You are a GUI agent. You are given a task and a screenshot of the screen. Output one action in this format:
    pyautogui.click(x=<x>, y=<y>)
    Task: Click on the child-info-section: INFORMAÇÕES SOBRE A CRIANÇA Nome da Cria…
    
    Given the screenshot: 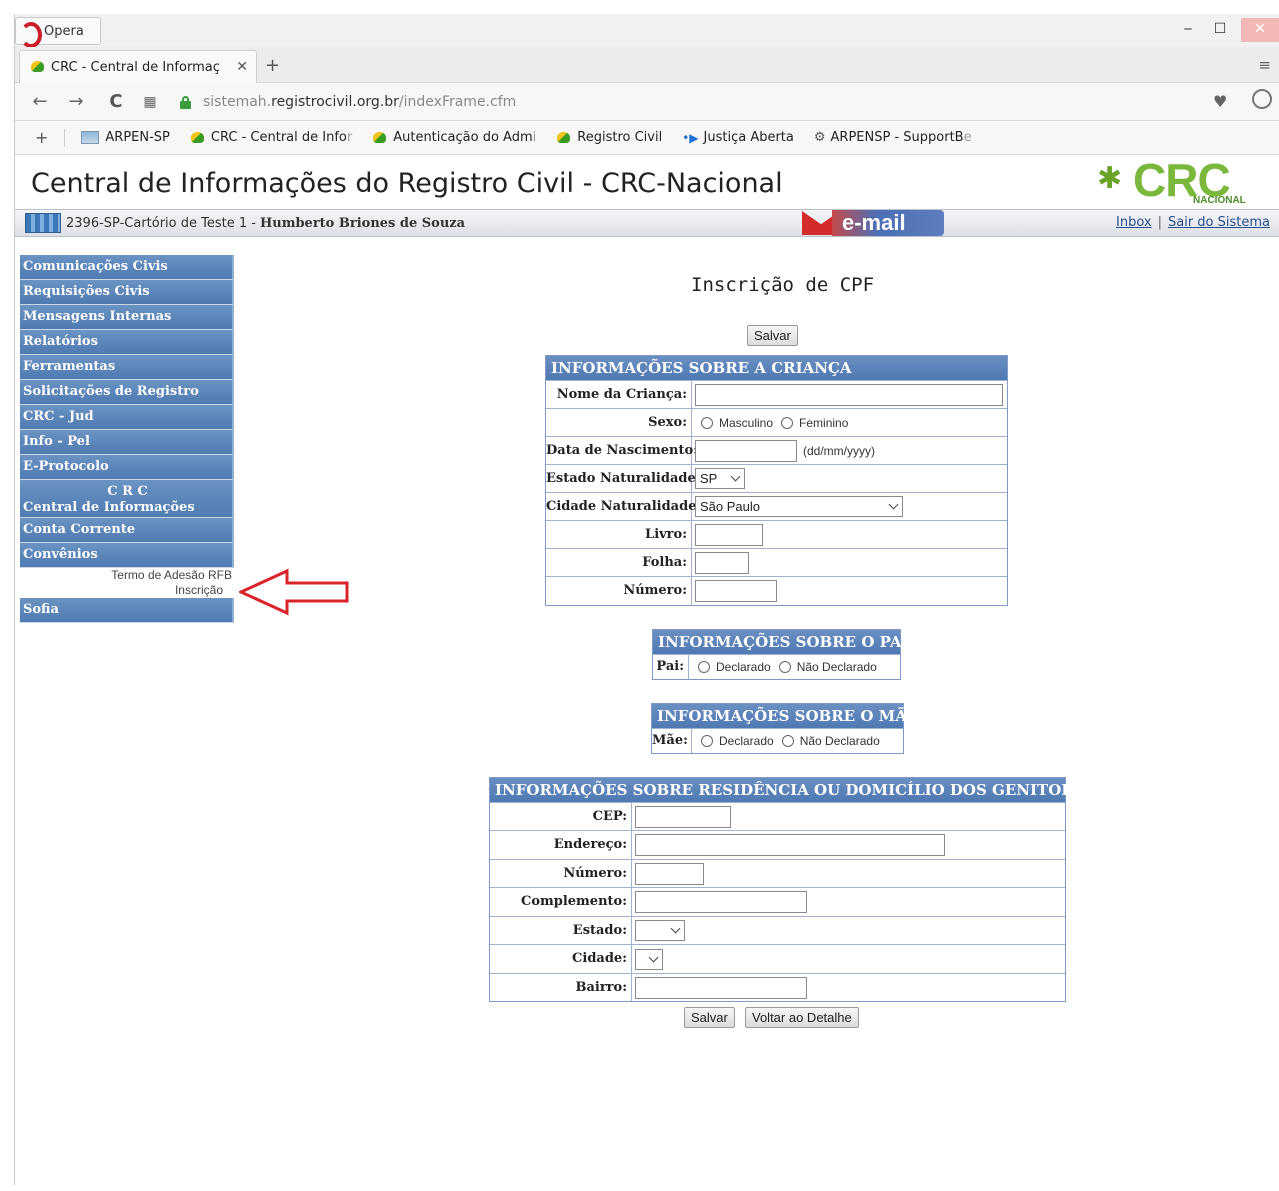 What is the action you would take?
    pyautogui.click(x=776, y=480)
    